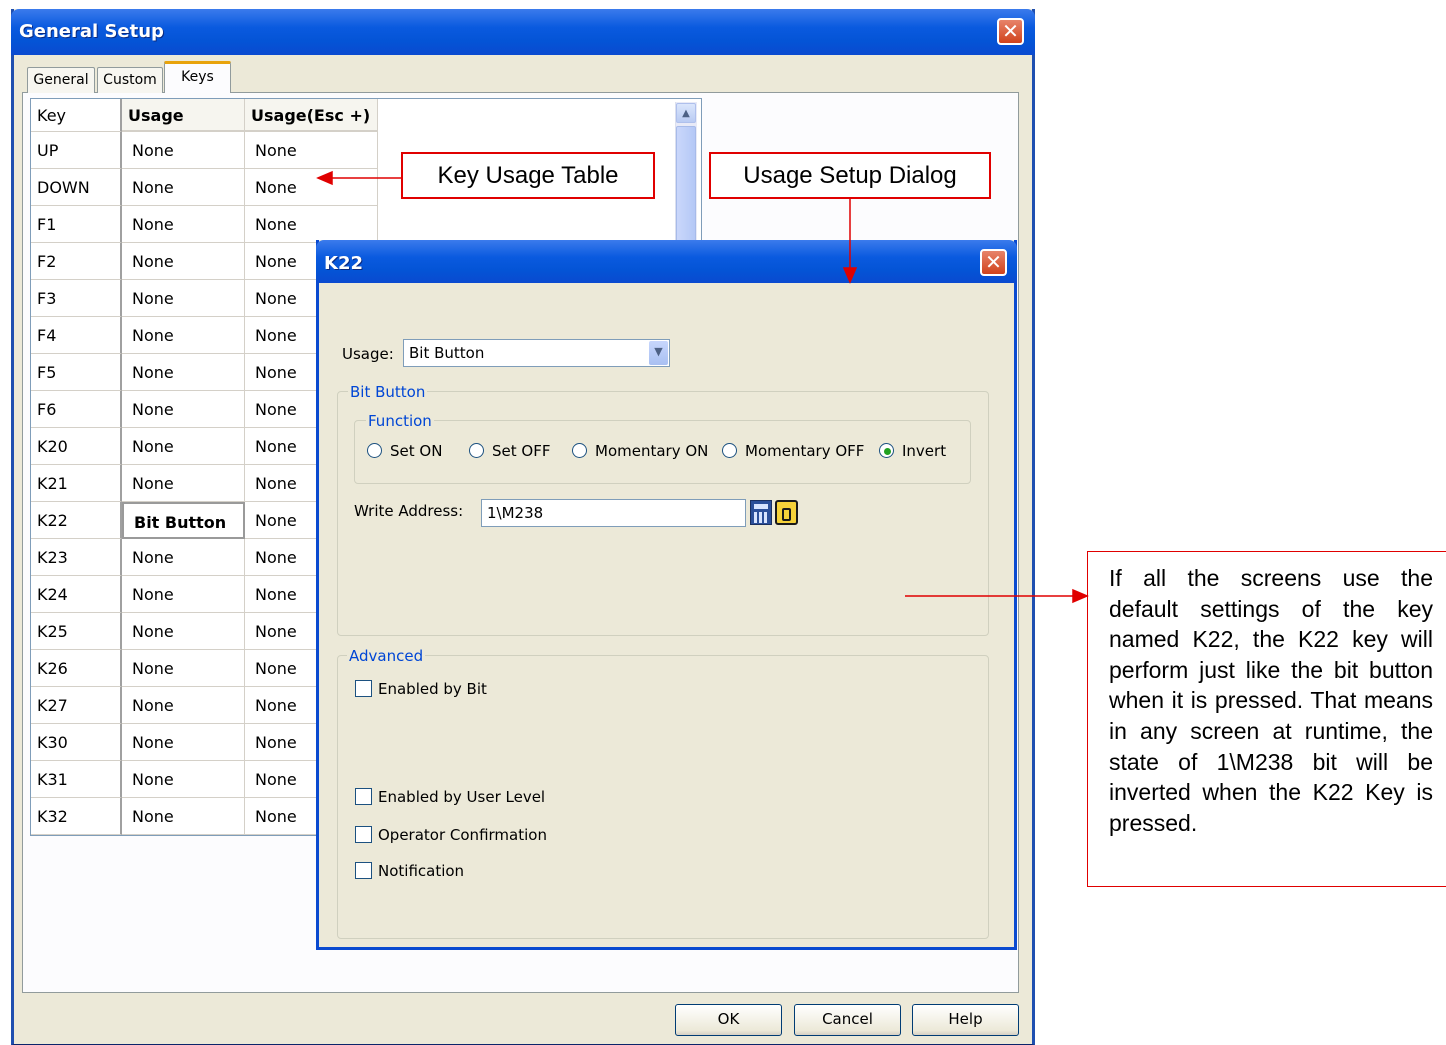  What do you see at coordinates (324, 178) in the screenshot?
I see `arrow-head-table` at bounding box center [324, 178].